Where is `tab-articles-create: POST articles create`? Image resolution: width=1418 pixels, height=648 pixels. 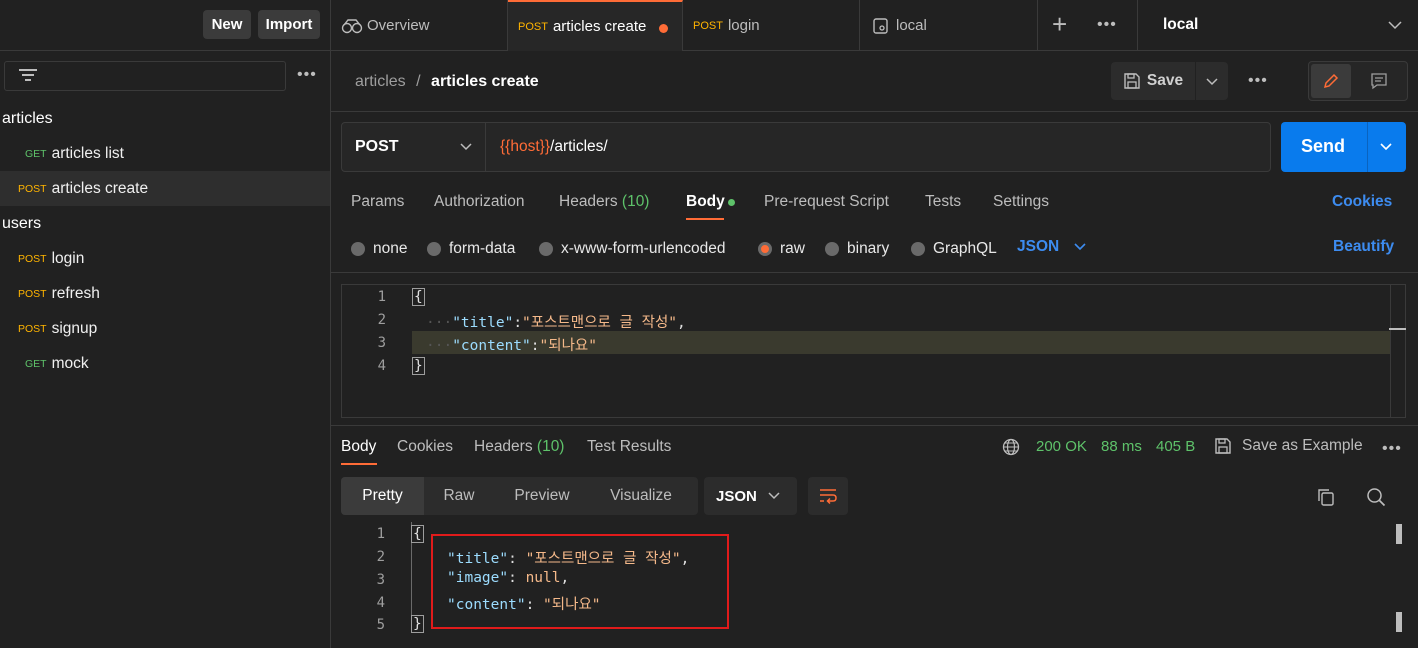
tab-articles-create: POST articles create is located at coordinates (595, 25).